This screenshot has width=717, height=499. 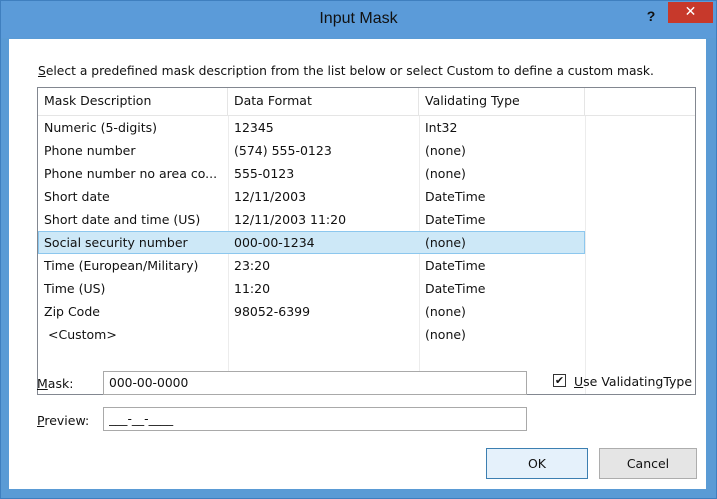 I want to click on data-format-cell, so click(x=323, y=334).